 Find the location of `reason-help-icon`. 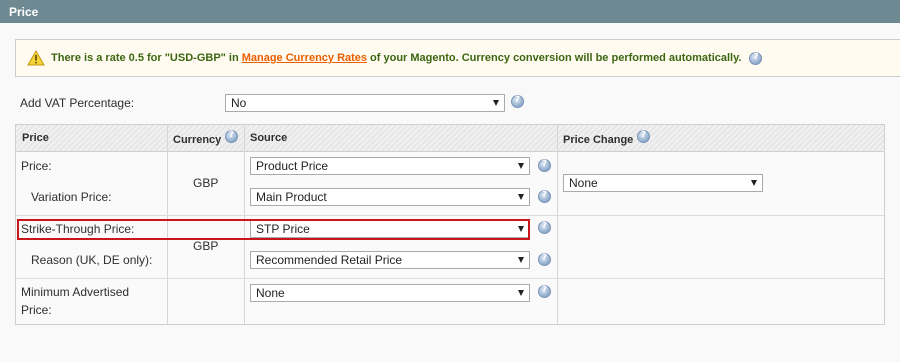

reason-help-icon is located at coordinates (544, 259).